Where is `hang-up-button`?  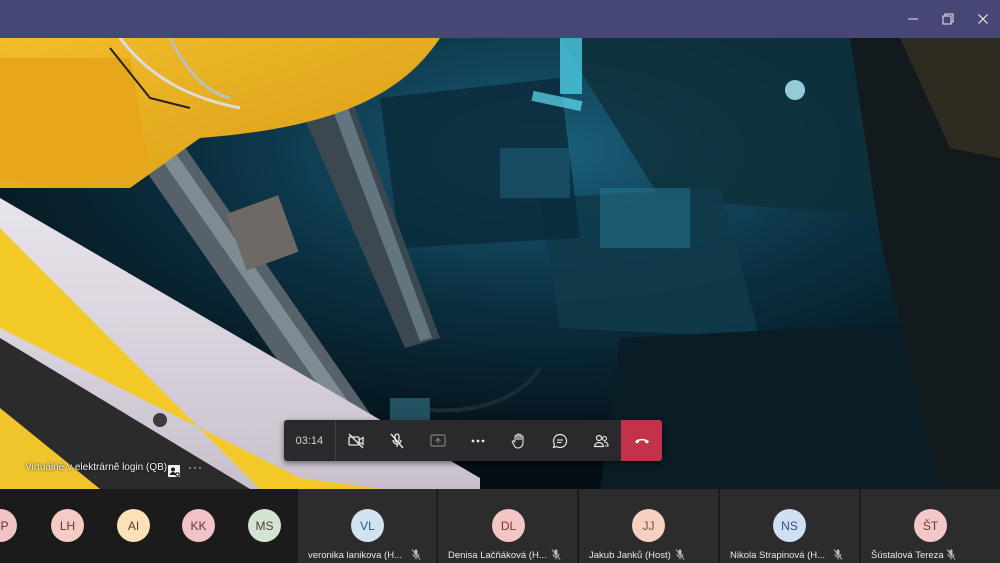
hang-up-button is located at coordinates (641, 440).